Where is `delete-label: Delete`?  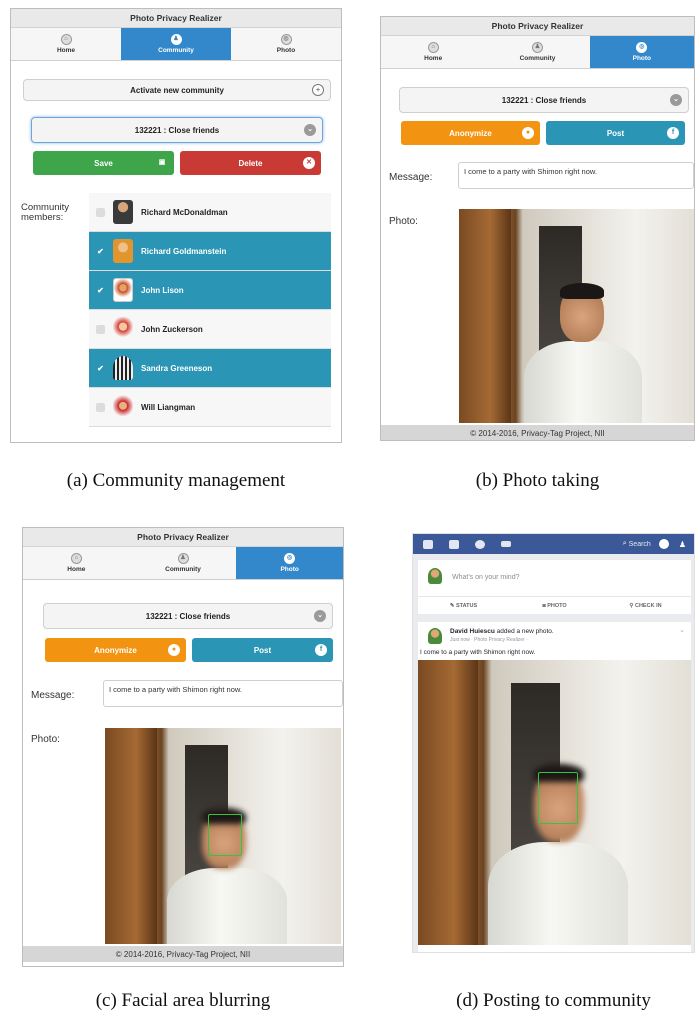
delete-label: Delete is located at coordinates (250, 163).